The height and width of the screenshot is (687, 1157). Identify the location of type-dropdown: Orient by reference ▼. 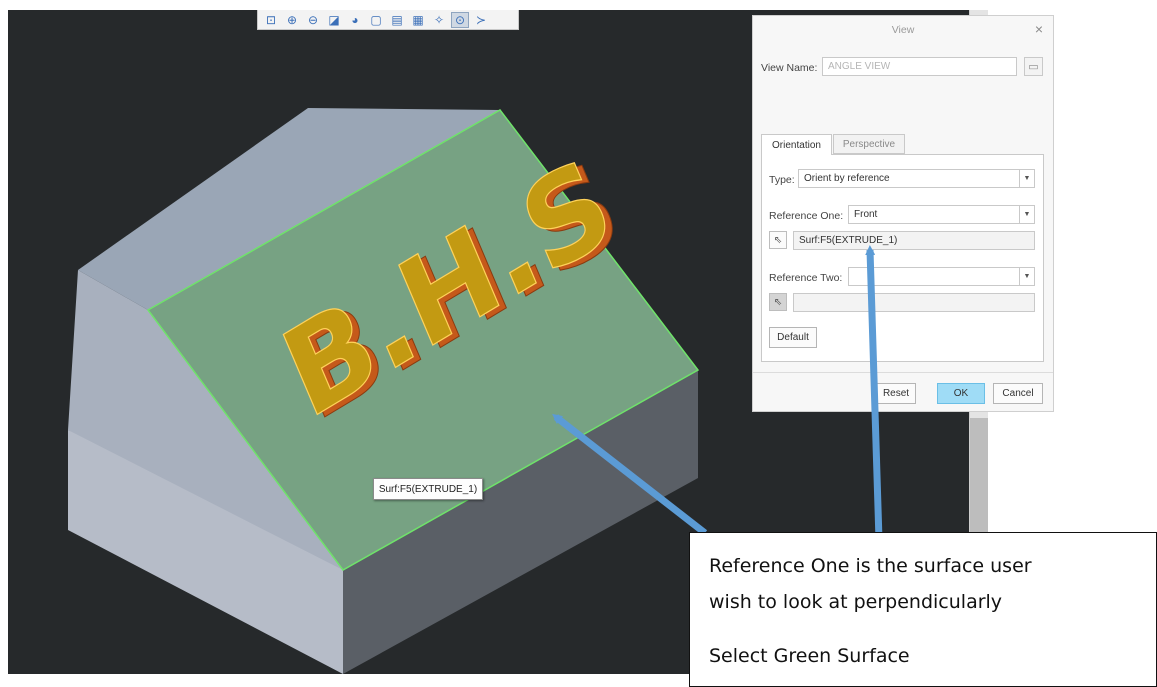
(916, 178).